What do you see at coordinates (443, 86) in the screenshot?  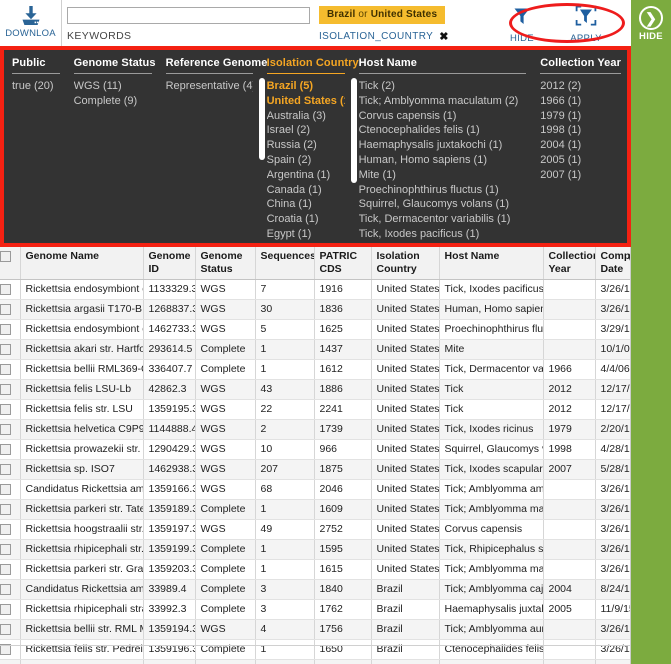 I see `facet-item: Tick (2)` at bounding box center [443, 86].